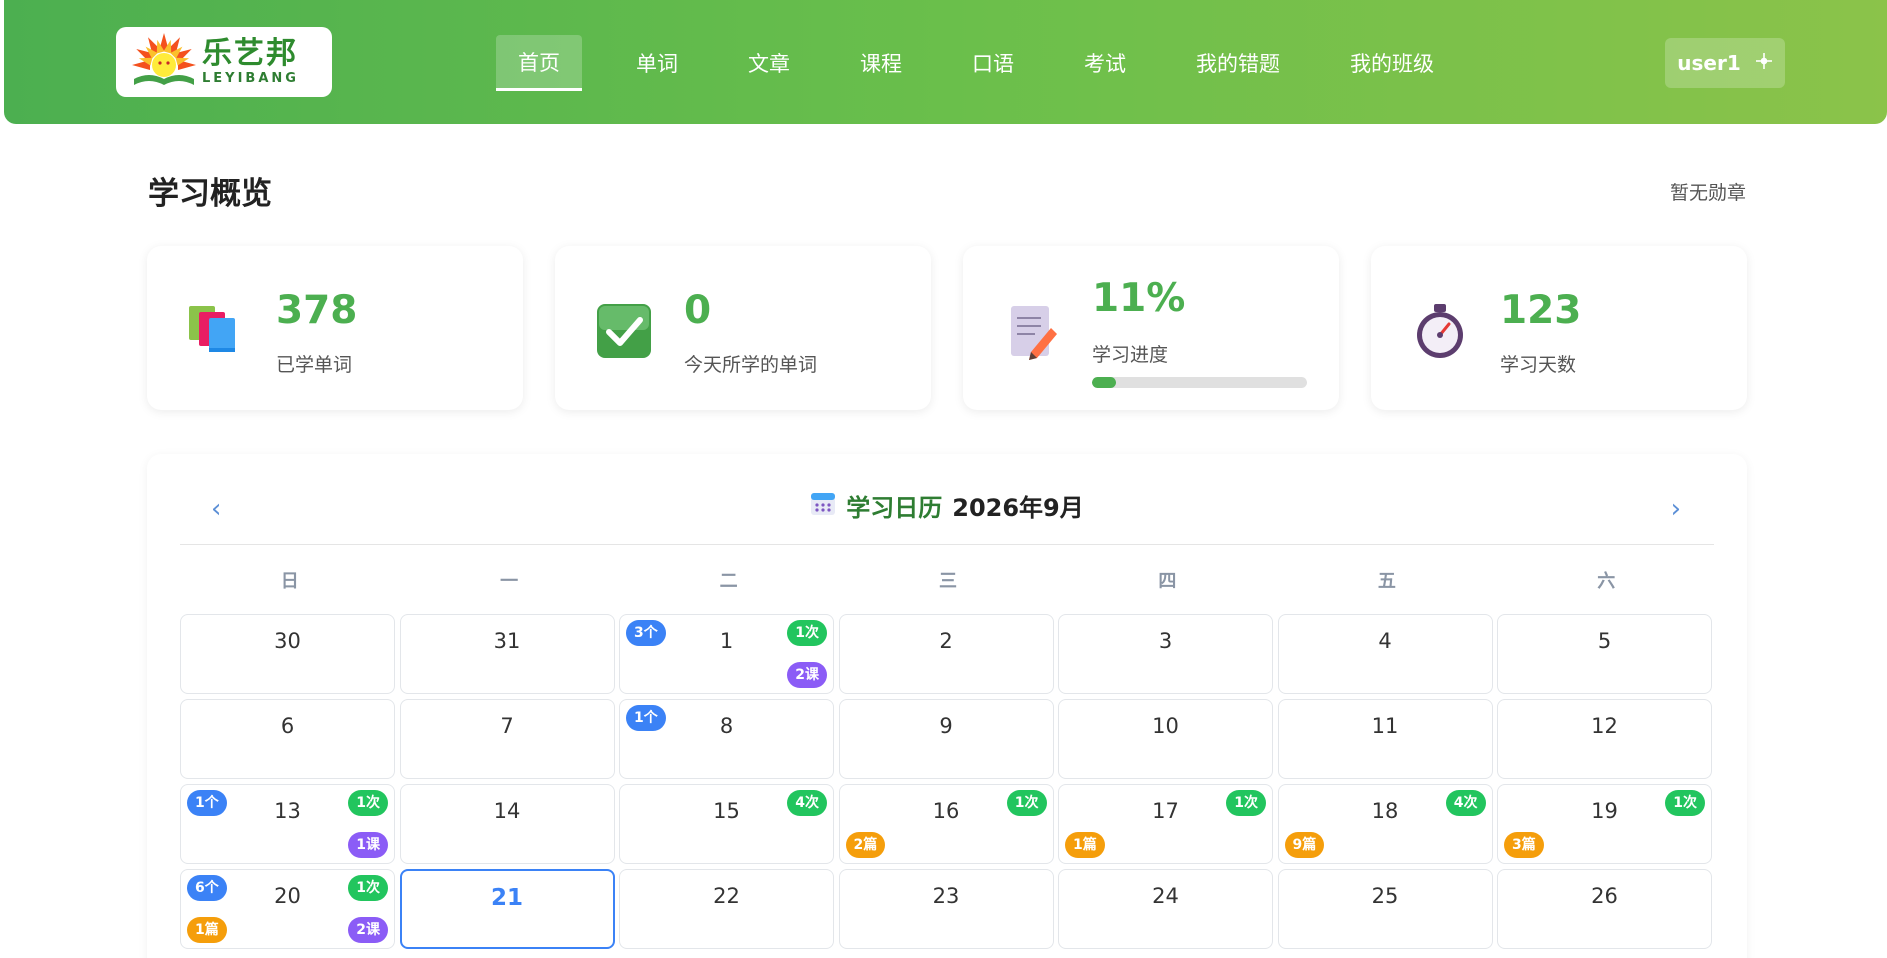 The width and height of the screenshot is (1887, 958). I want to click on stat-label: 今天所学的单词, so click(751, 365).